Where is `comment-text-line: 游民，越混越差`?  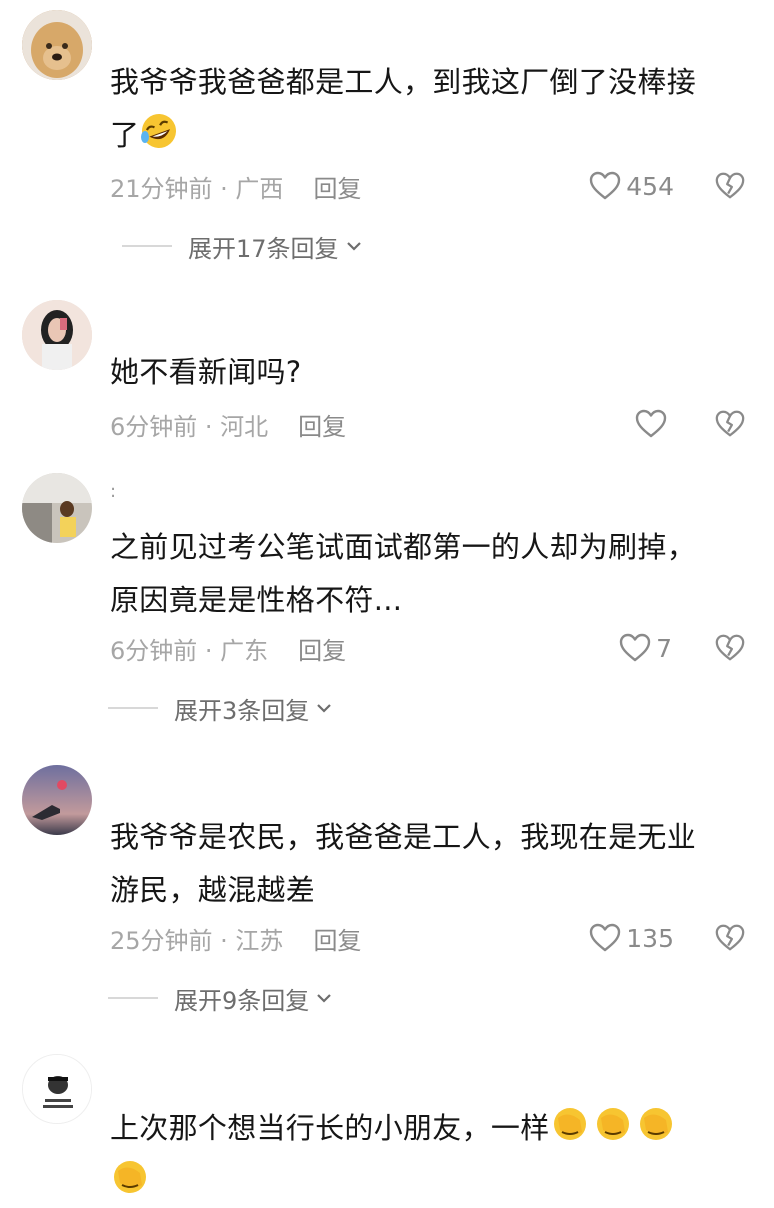
comment-text-line: 游民，越混越差 is located at coordinates (213, 890).